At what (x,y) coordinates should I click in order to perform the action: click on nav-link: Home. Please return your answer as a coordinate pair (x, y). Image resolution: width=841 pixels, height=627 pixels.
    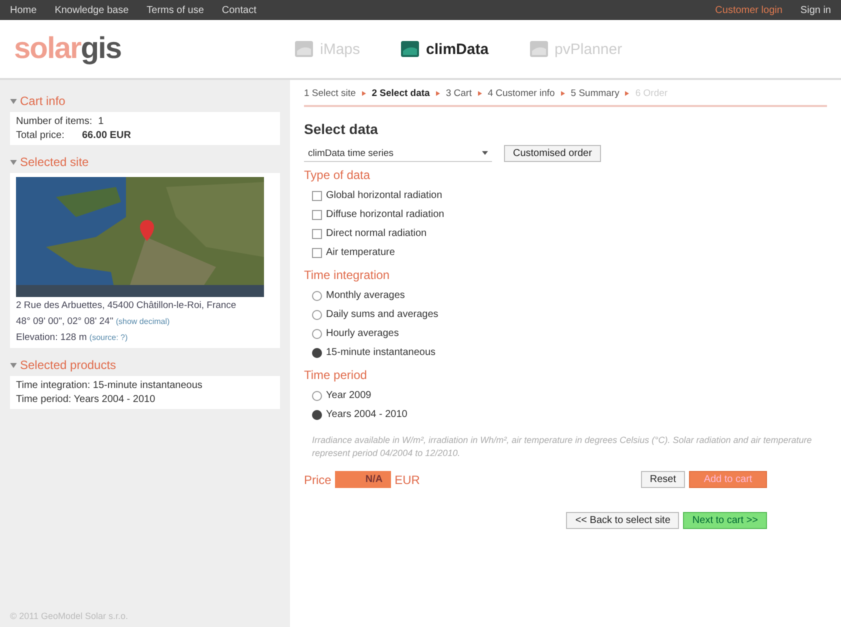
    Looking at the image, I should click on (23, 10).